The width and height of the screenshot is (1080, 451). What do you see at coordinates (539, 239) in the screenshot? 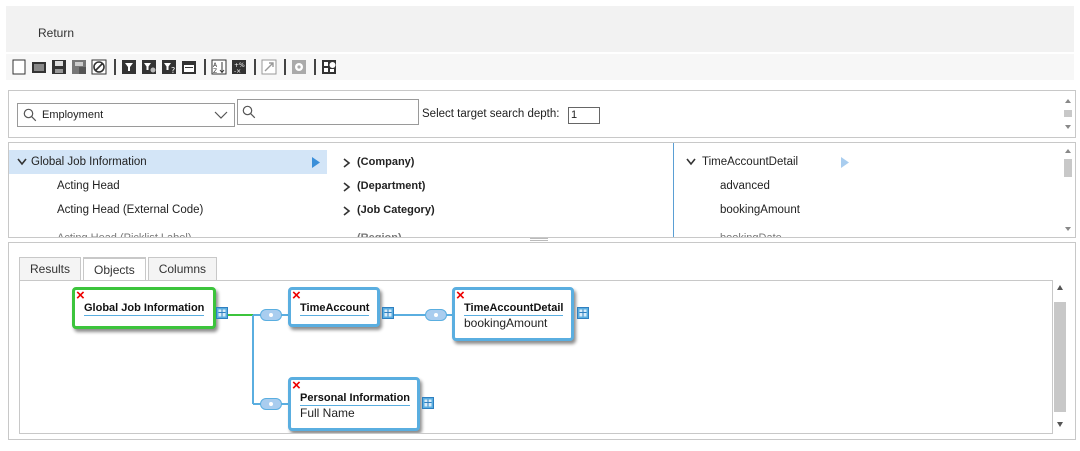
I see `panel-splitter` at bounding box center [539, 239].